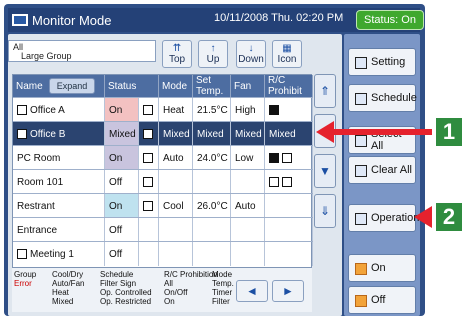 The image size is (469, 320). Describe the element at coordinates (274, 110) in the screenshot. I see `rc-prohibit-all-icon` at that location.